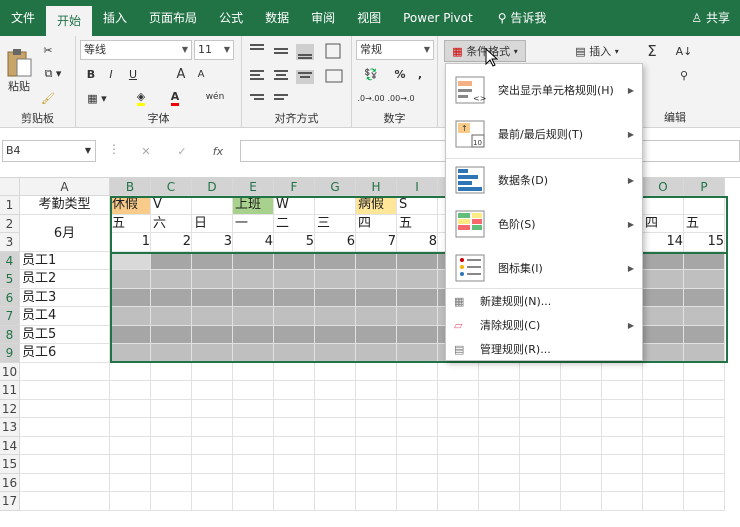  What do you see at coordinates (652, 51) in the screenshot?
I see `autosum-button: Σ` at bounding box center [652, 51].